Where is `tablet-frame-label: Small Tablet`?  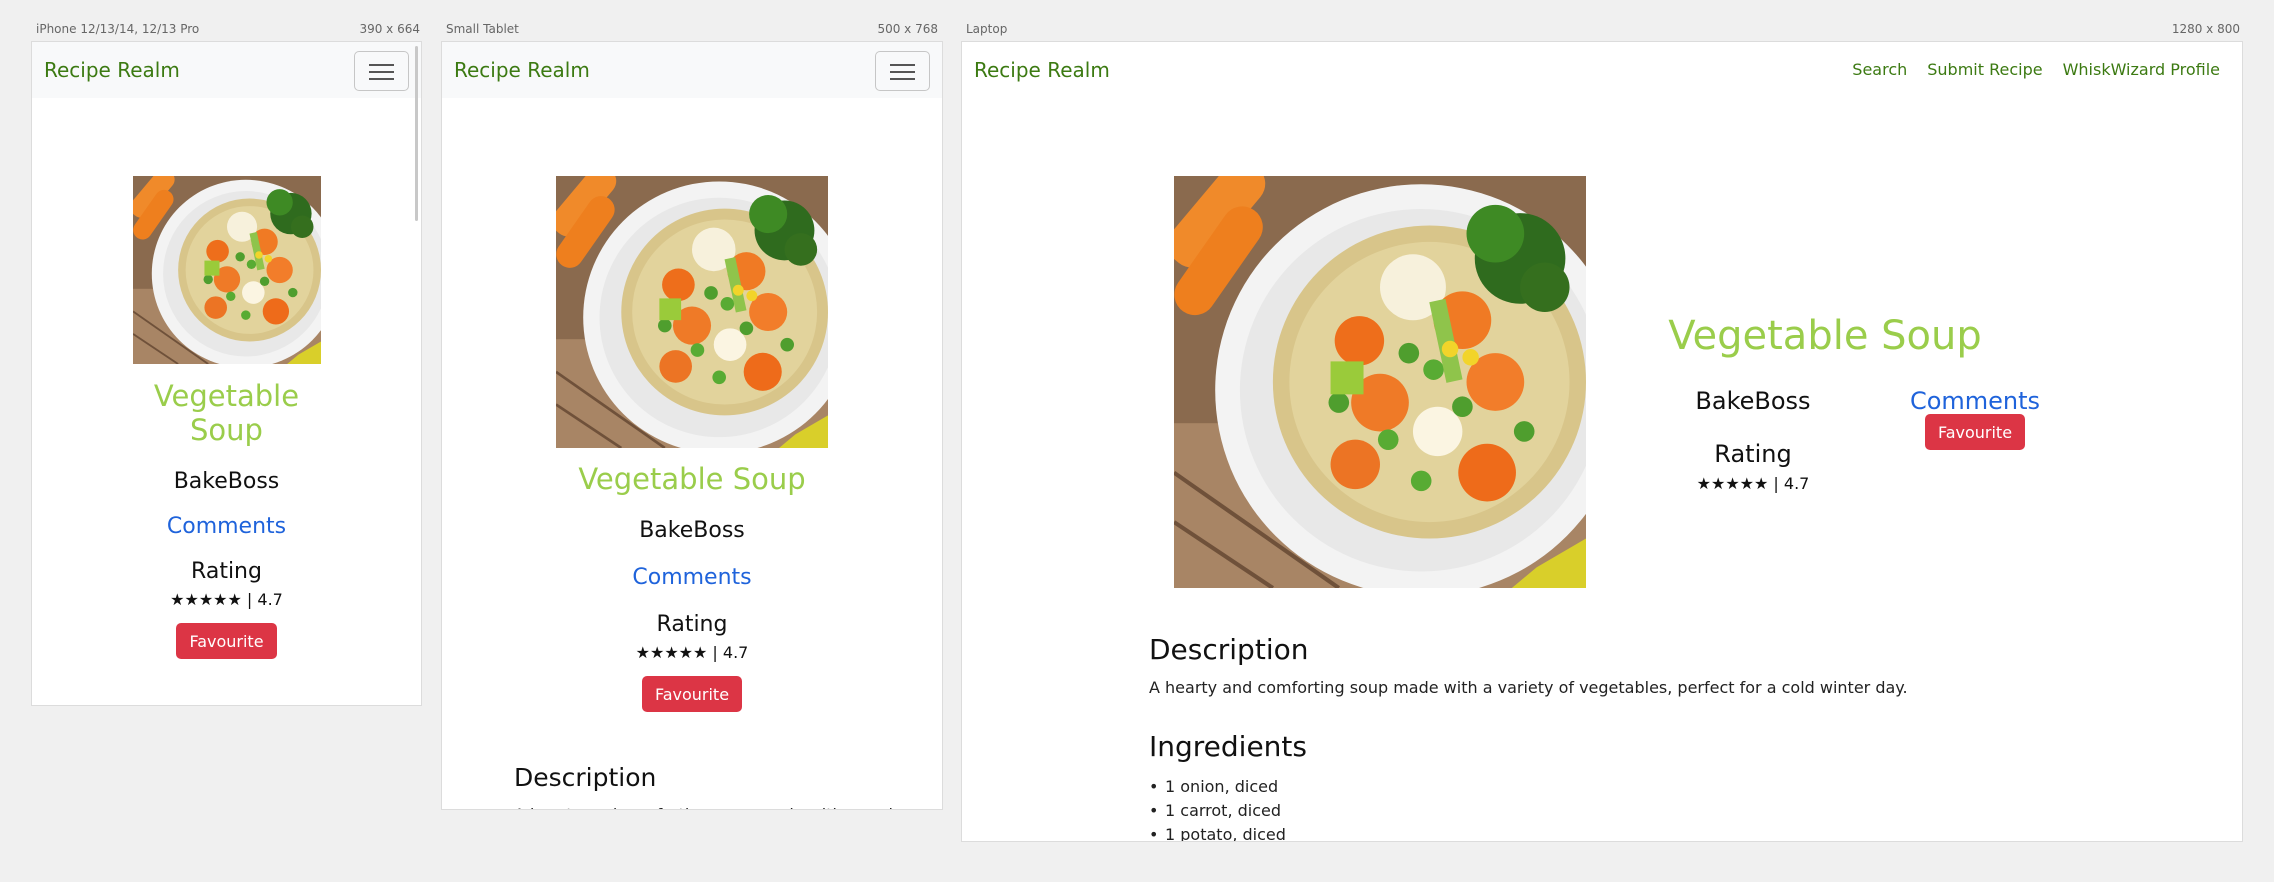
tablet-frame-label: Small Tablet is located at coordinates (482, 29).